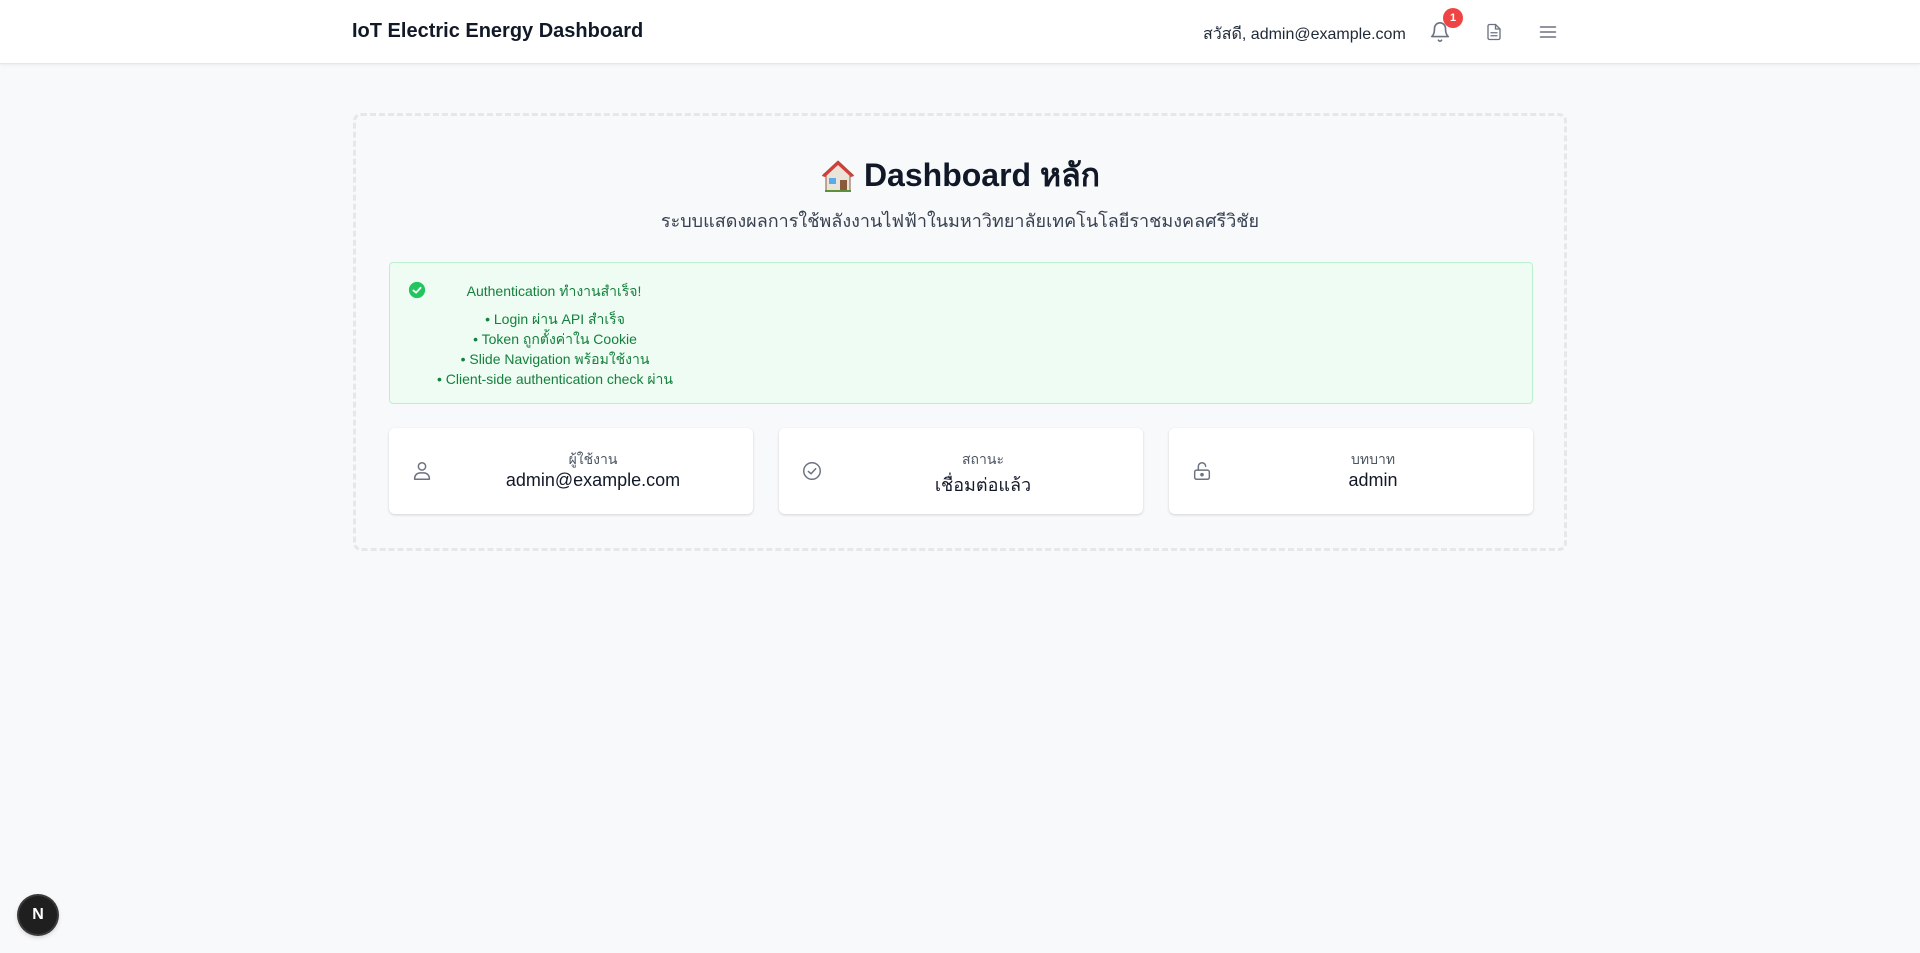 The width and height of the screenshot is (1920, 953). What do you see at coordinates (555, 319) in the screenshot?
I see `alert-list-item: • Login ผ่าน API สำเร็จ` at bounding box center [555, 319].